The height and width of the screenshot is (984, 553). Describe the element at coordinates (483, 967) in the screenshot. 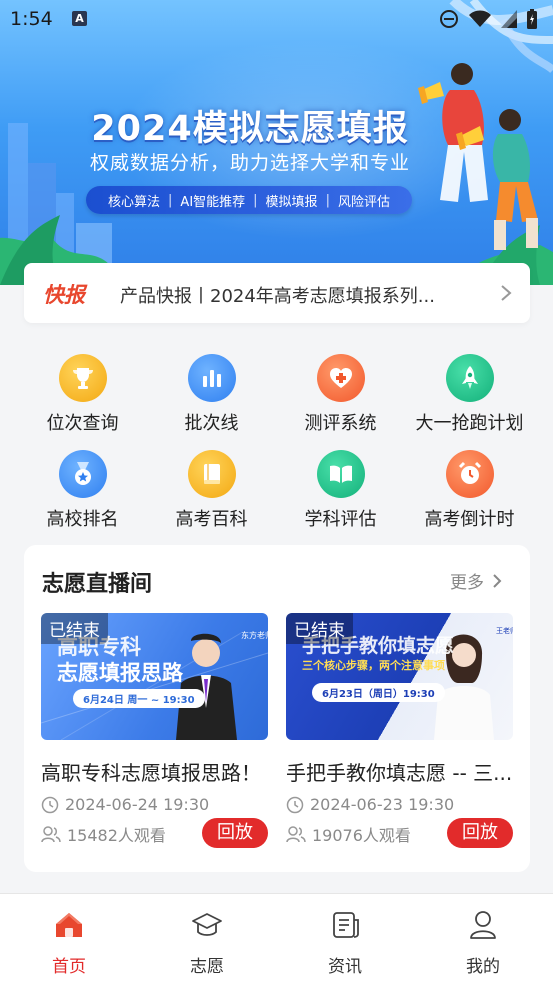

I see `tab-label: 我的` at that location.